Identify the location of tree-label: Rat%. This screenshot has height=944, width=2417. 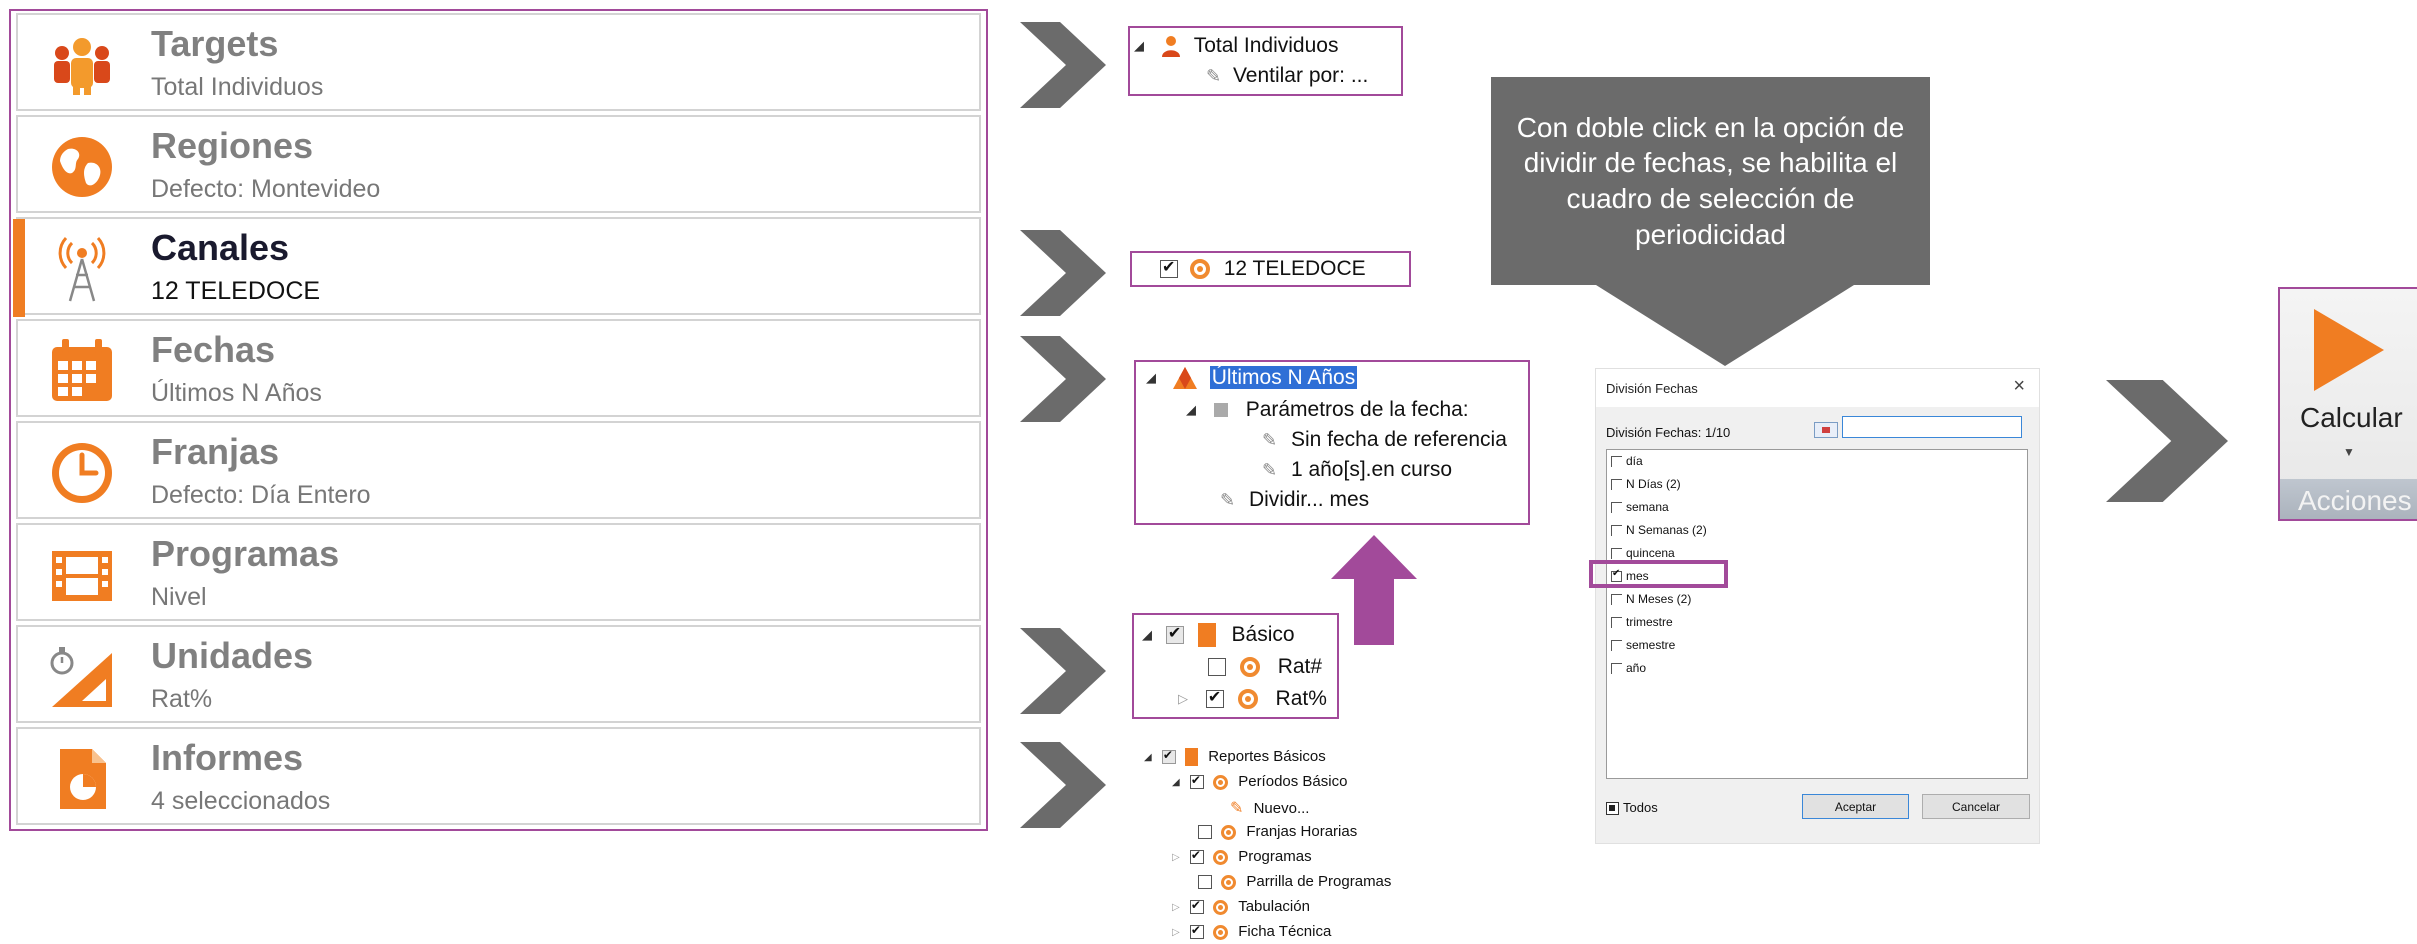
(1301, 698).